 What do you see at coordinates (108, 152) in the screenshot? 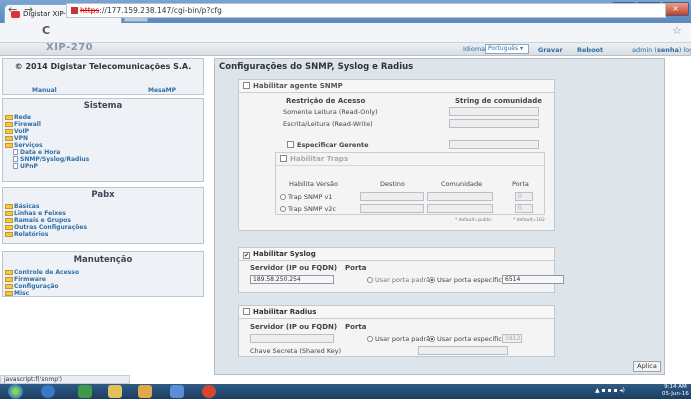
I see `menu-data-hora: Data e Hora` at bounding box center [108, 152].